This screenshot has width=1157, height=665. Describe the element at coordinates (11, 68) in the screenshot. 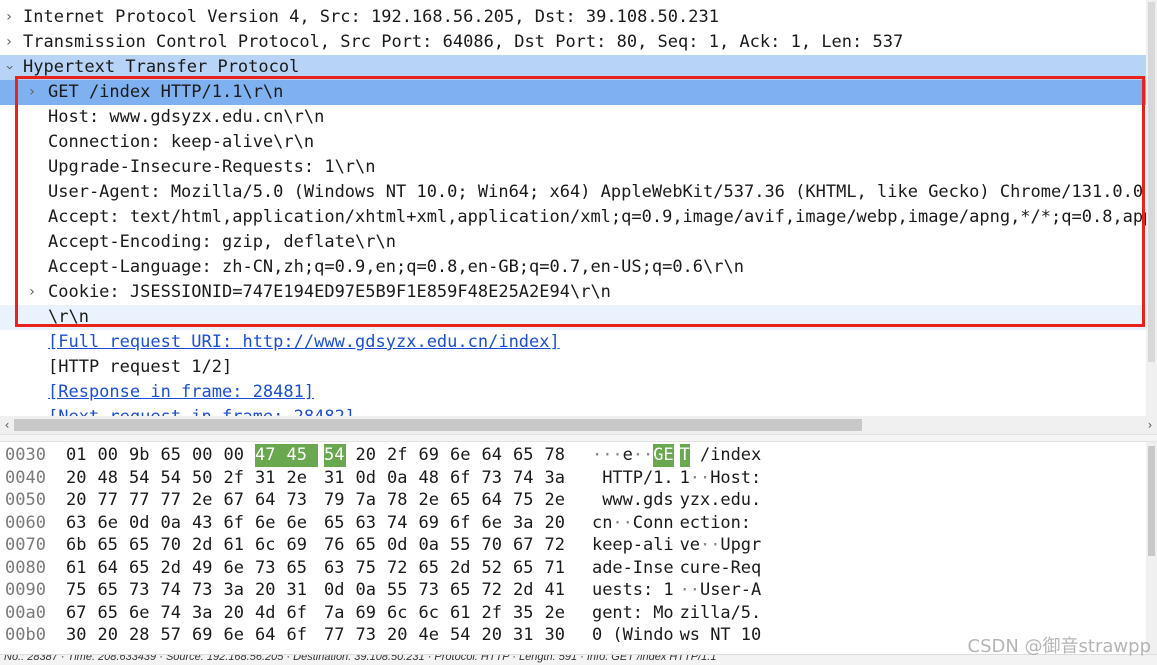

I see `chevron-down-icon: ›` at that location.